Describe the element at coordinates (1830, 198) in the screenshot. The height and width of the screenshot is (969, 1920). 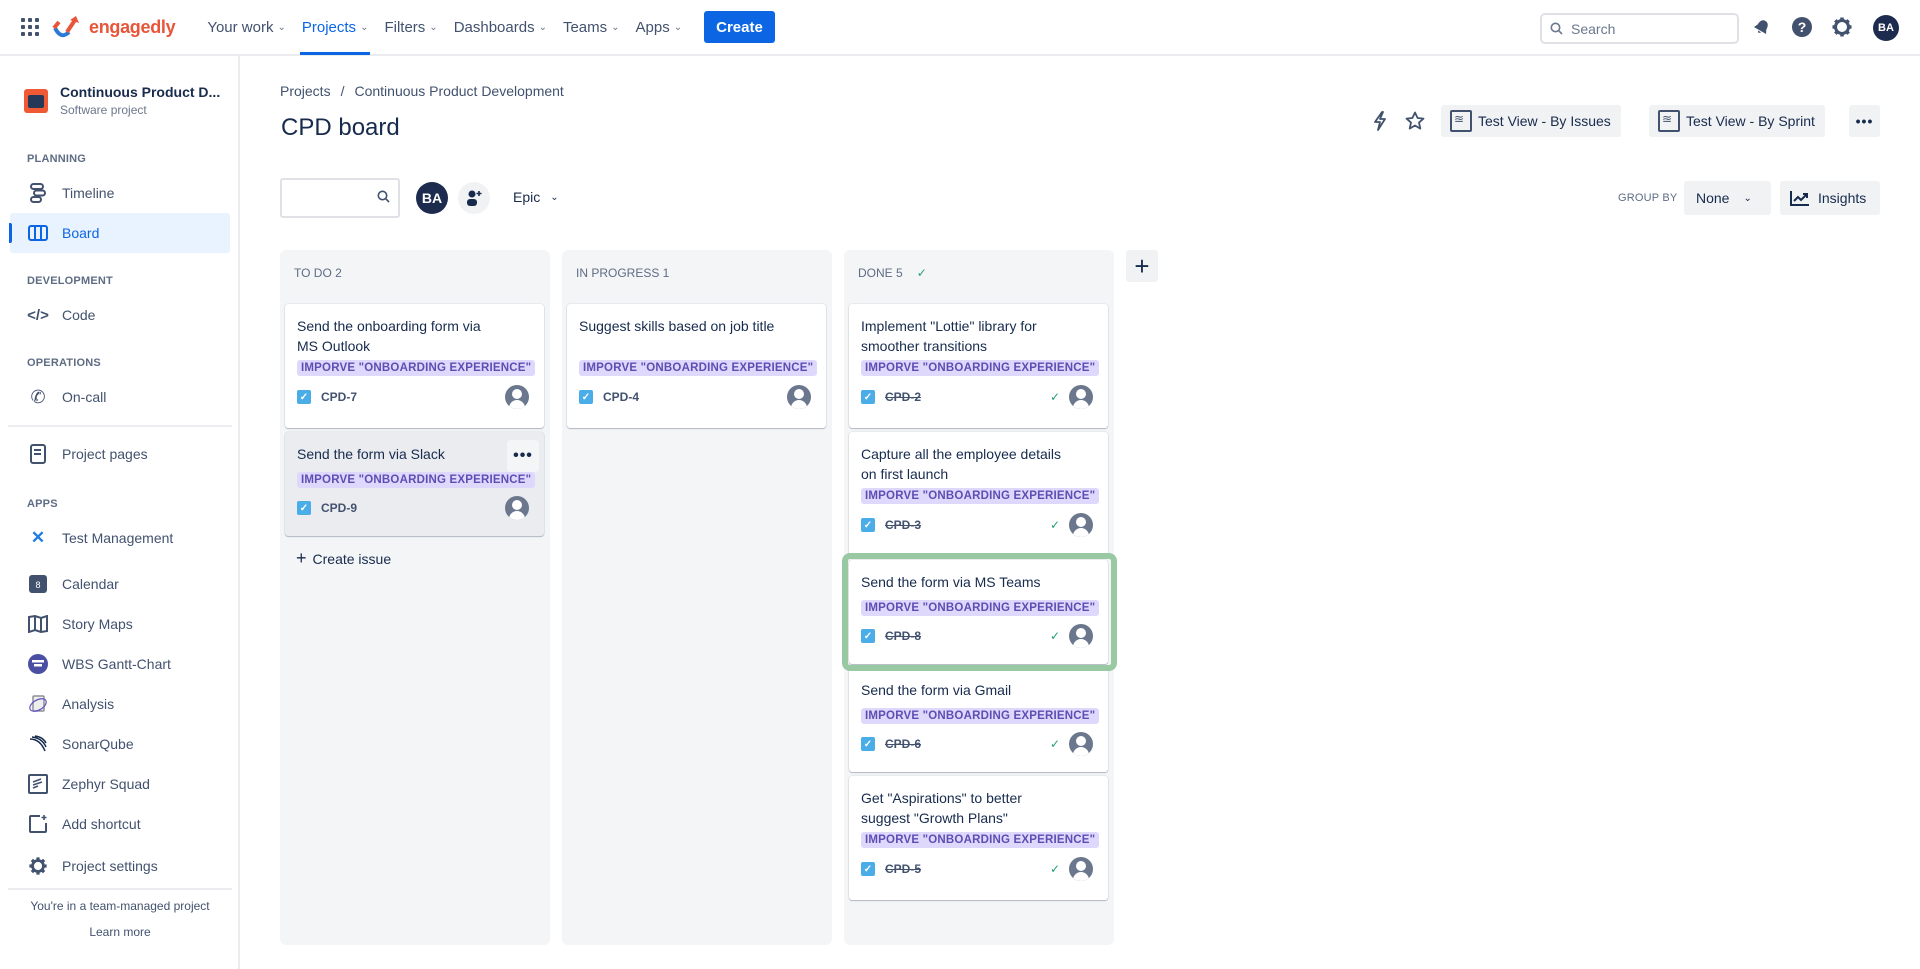
I see `insights-button: Insights` at that location.